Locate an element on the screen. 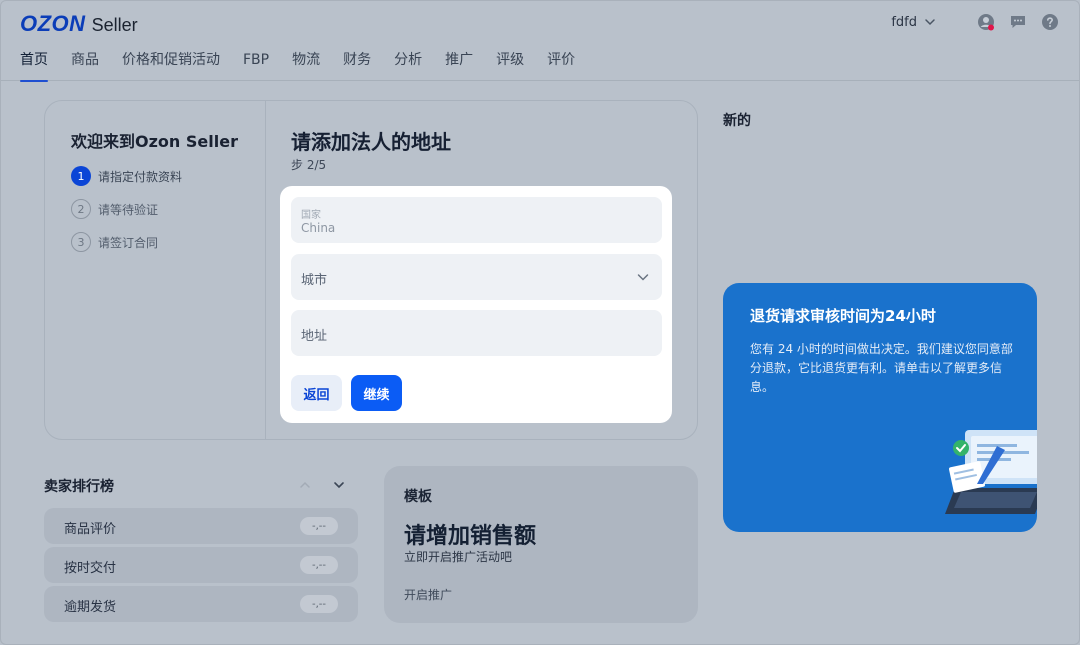 Image resolution: width=1080 pixels, height=645 pixels. rating-row: 逾期发货 -,-- is located at coordinates (201, 604).